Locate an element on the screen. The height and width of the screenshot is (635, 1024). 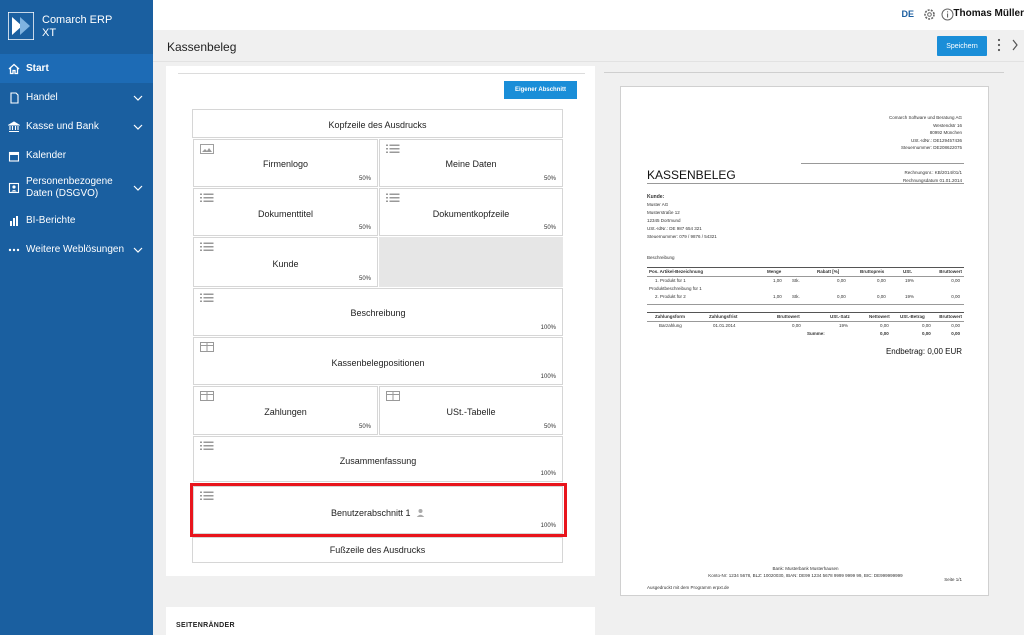
gear-icon is located at coordinates (929, 14).